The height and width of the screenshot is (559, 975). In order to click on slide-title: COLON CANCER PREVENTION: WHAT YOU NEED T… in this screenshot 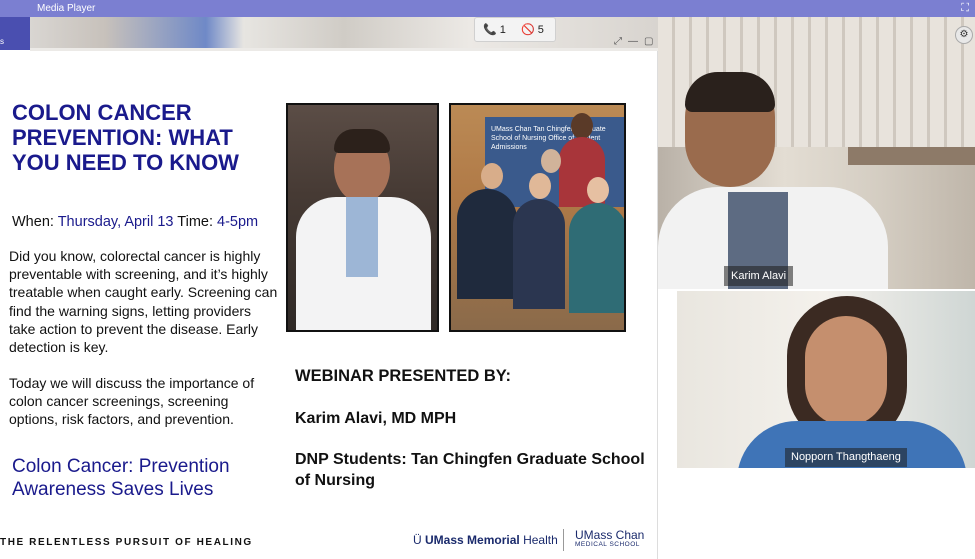, I will do `click(125, 137)`.